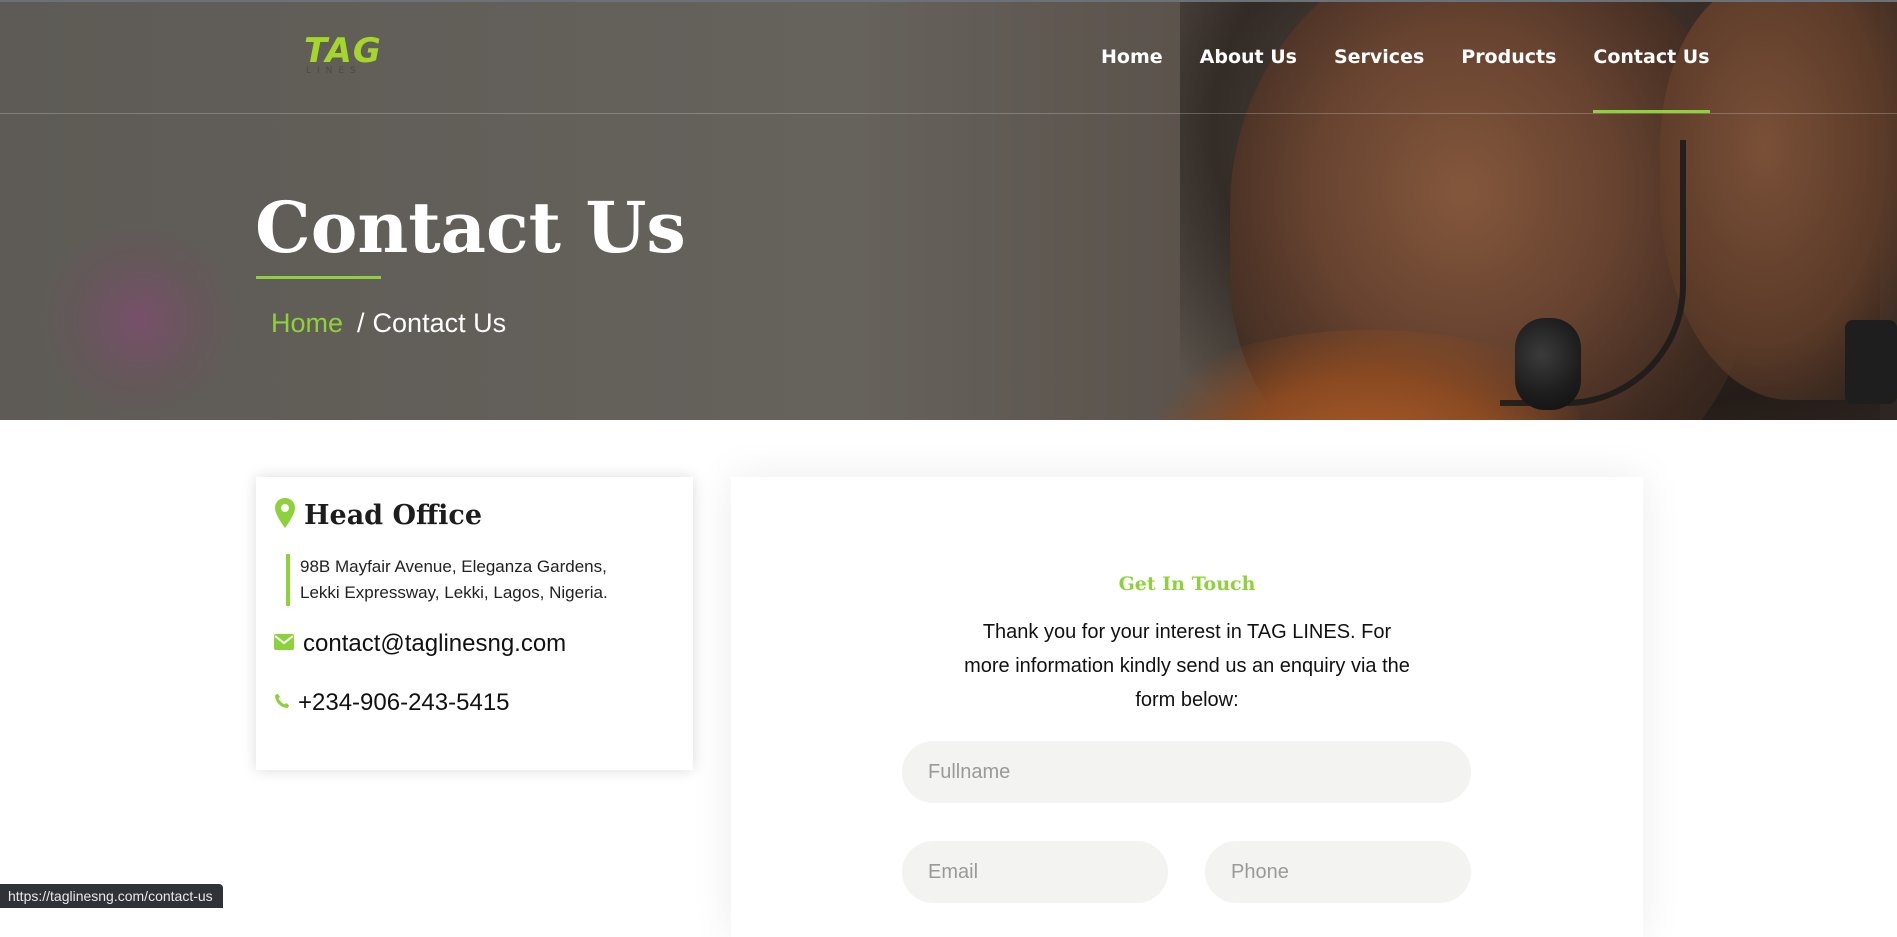 Image resolution: width=1897 pixels, height=937 pixels. What do you see at coordinates (282, 703) in the screenshot?
I see `phone-icon` at bounding box center [282, 703].